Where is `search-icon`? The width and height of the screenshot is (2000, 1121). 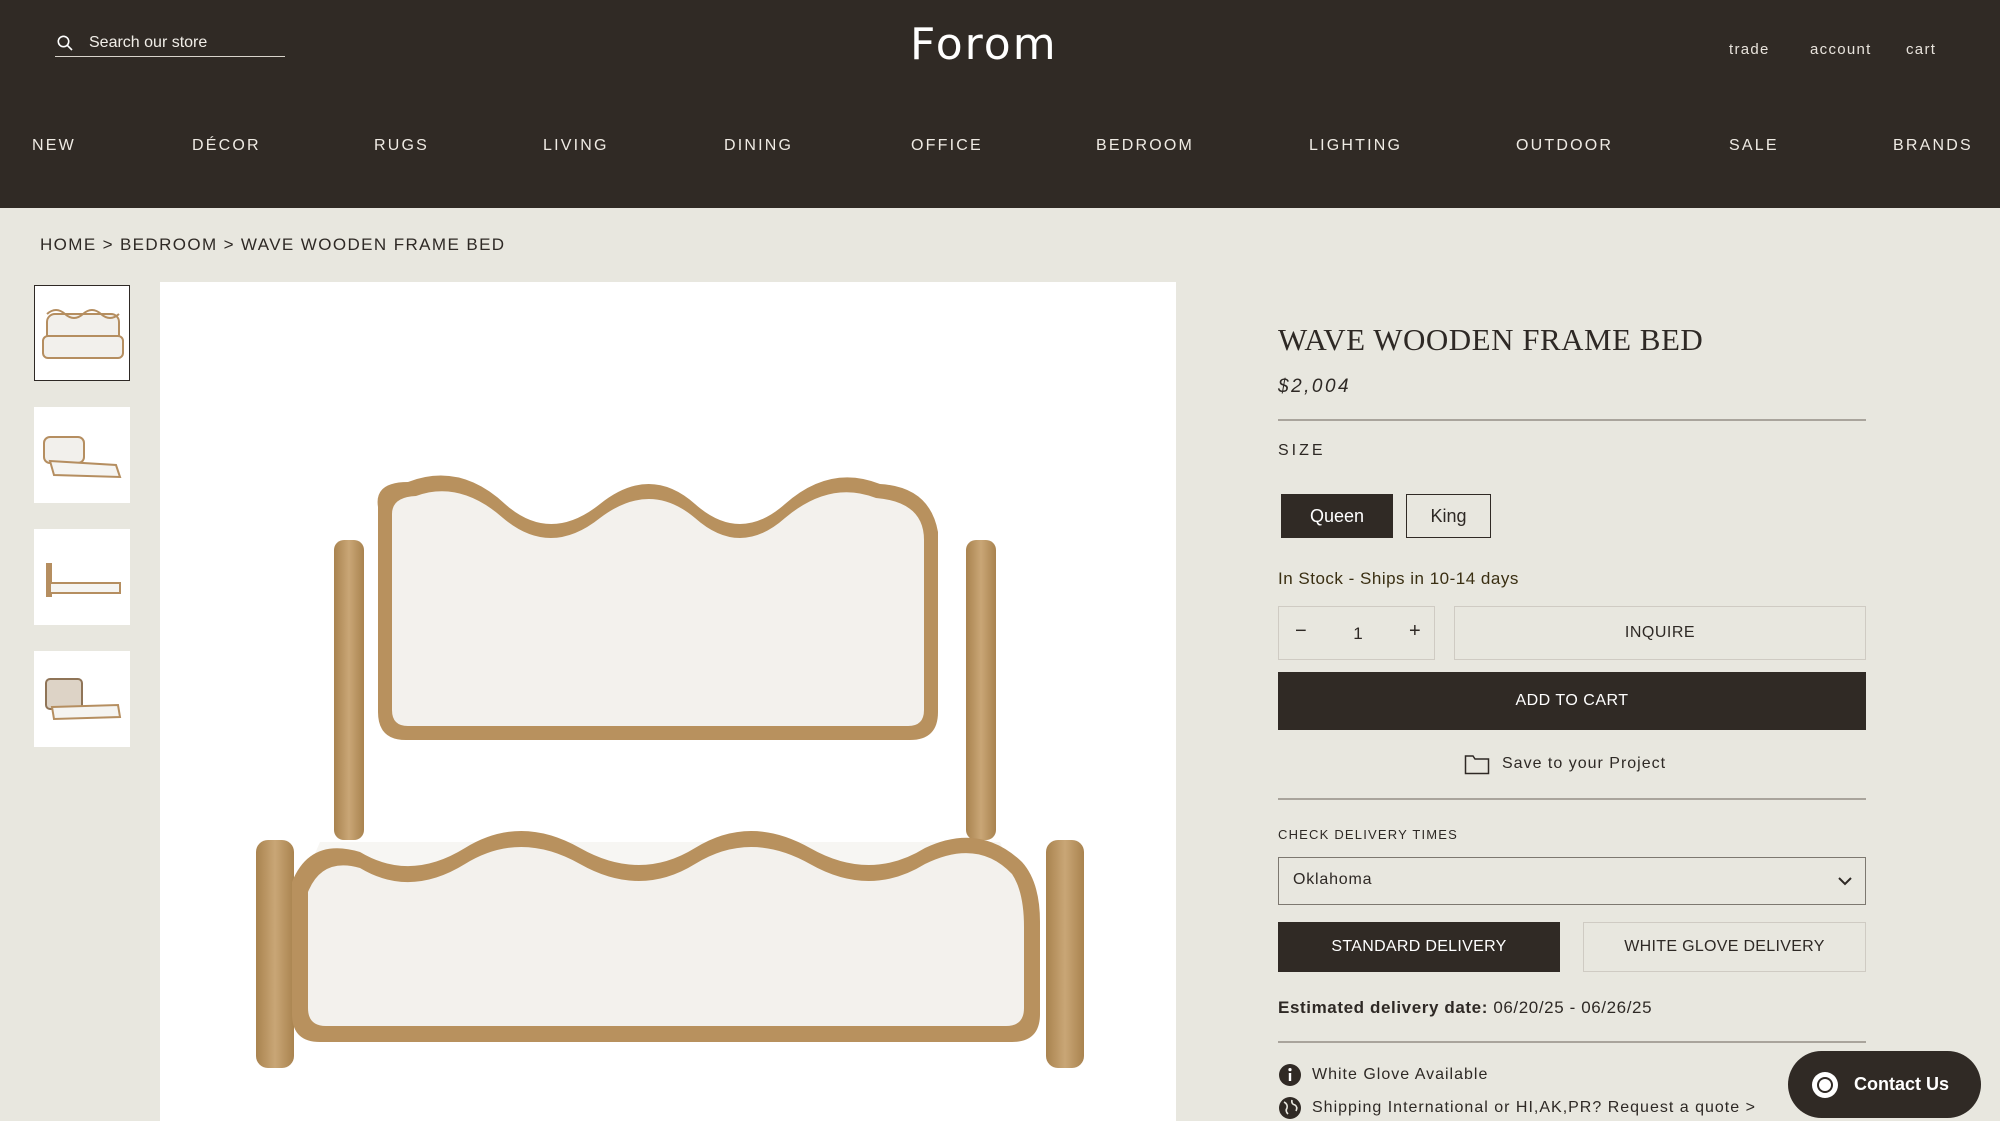 search-icon is located at coordinates (65, 43).